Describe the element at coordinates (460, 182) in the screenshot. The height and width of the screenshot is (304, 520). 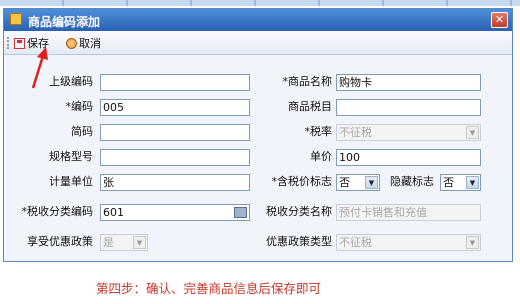
I see `hidden-flag-select: 否 ▼` at that location.